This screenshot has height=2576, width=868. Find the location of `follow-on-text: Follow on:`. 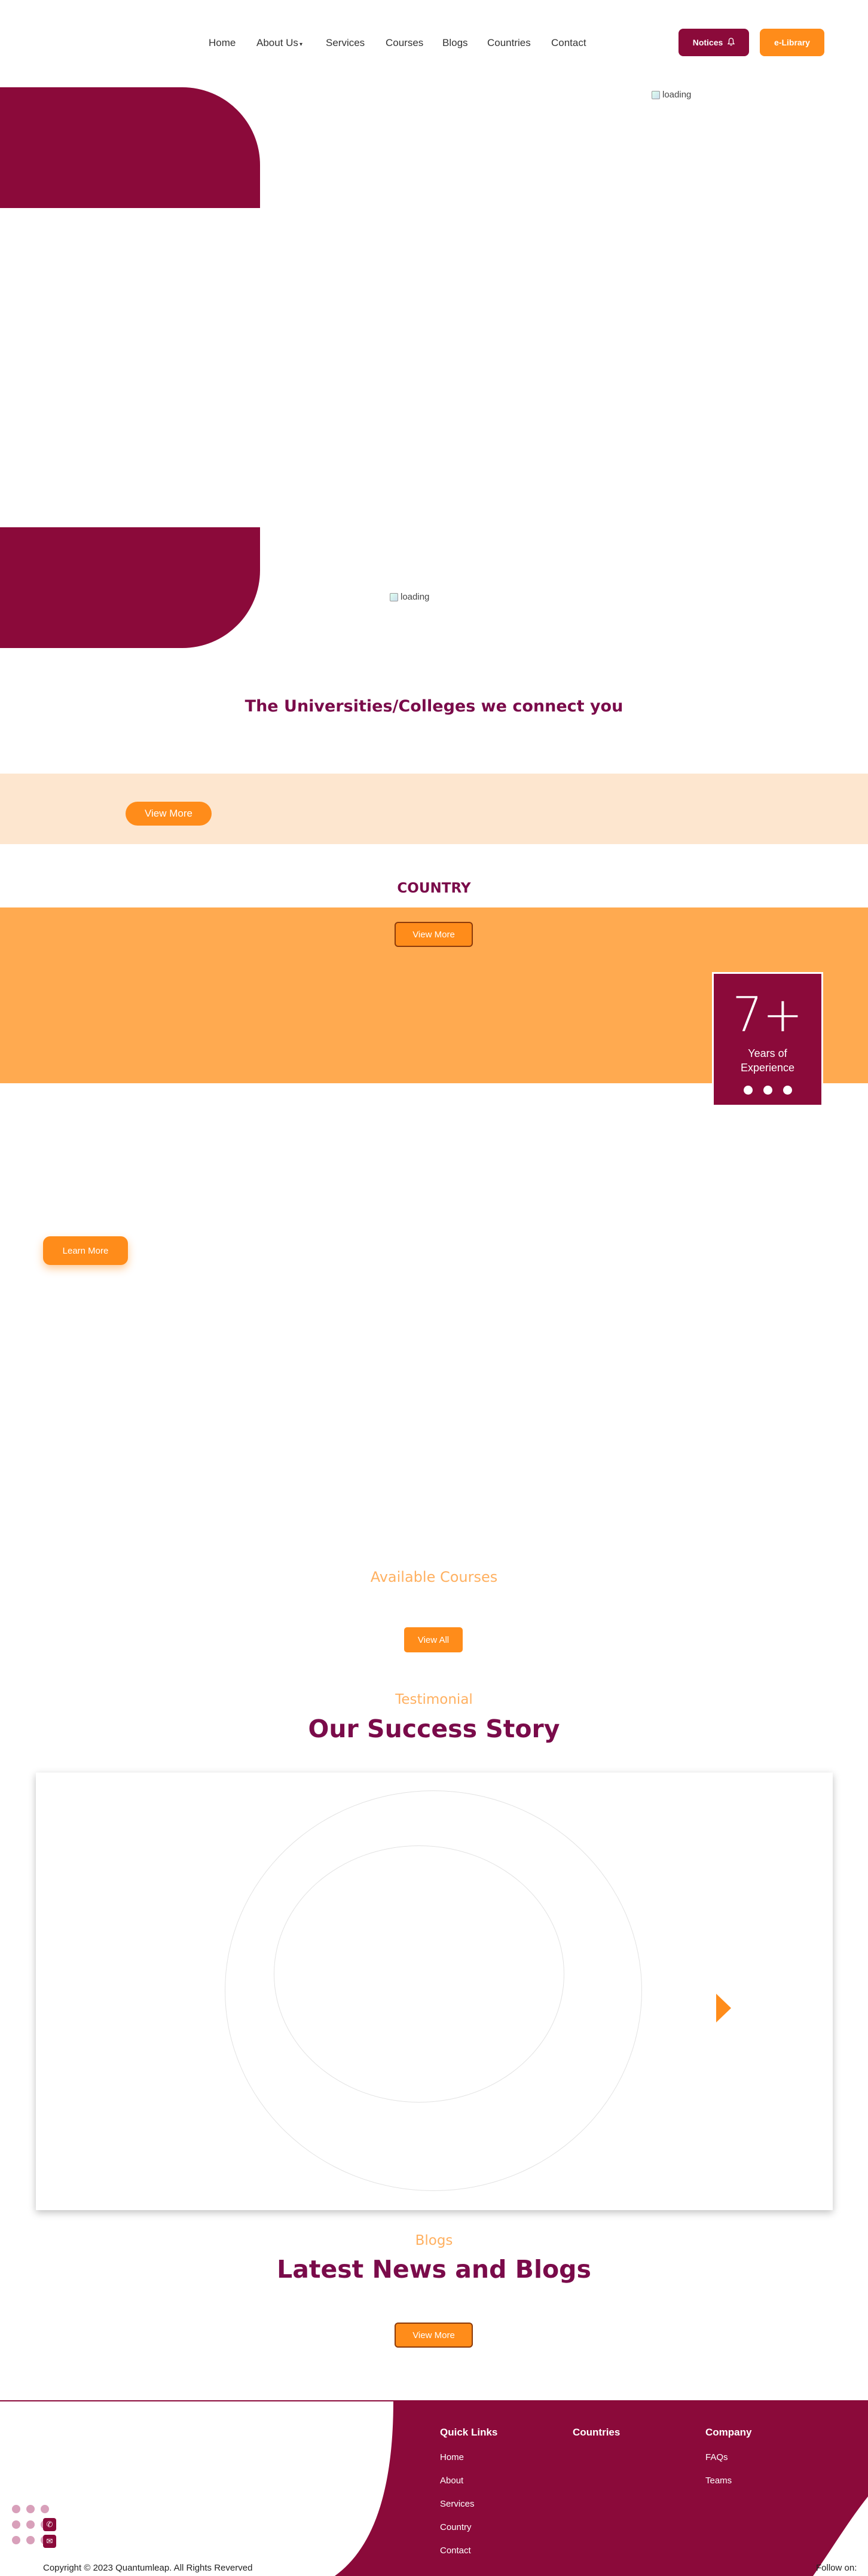

follow-on-text: Follow on: is located at coordinates (836, 2568).